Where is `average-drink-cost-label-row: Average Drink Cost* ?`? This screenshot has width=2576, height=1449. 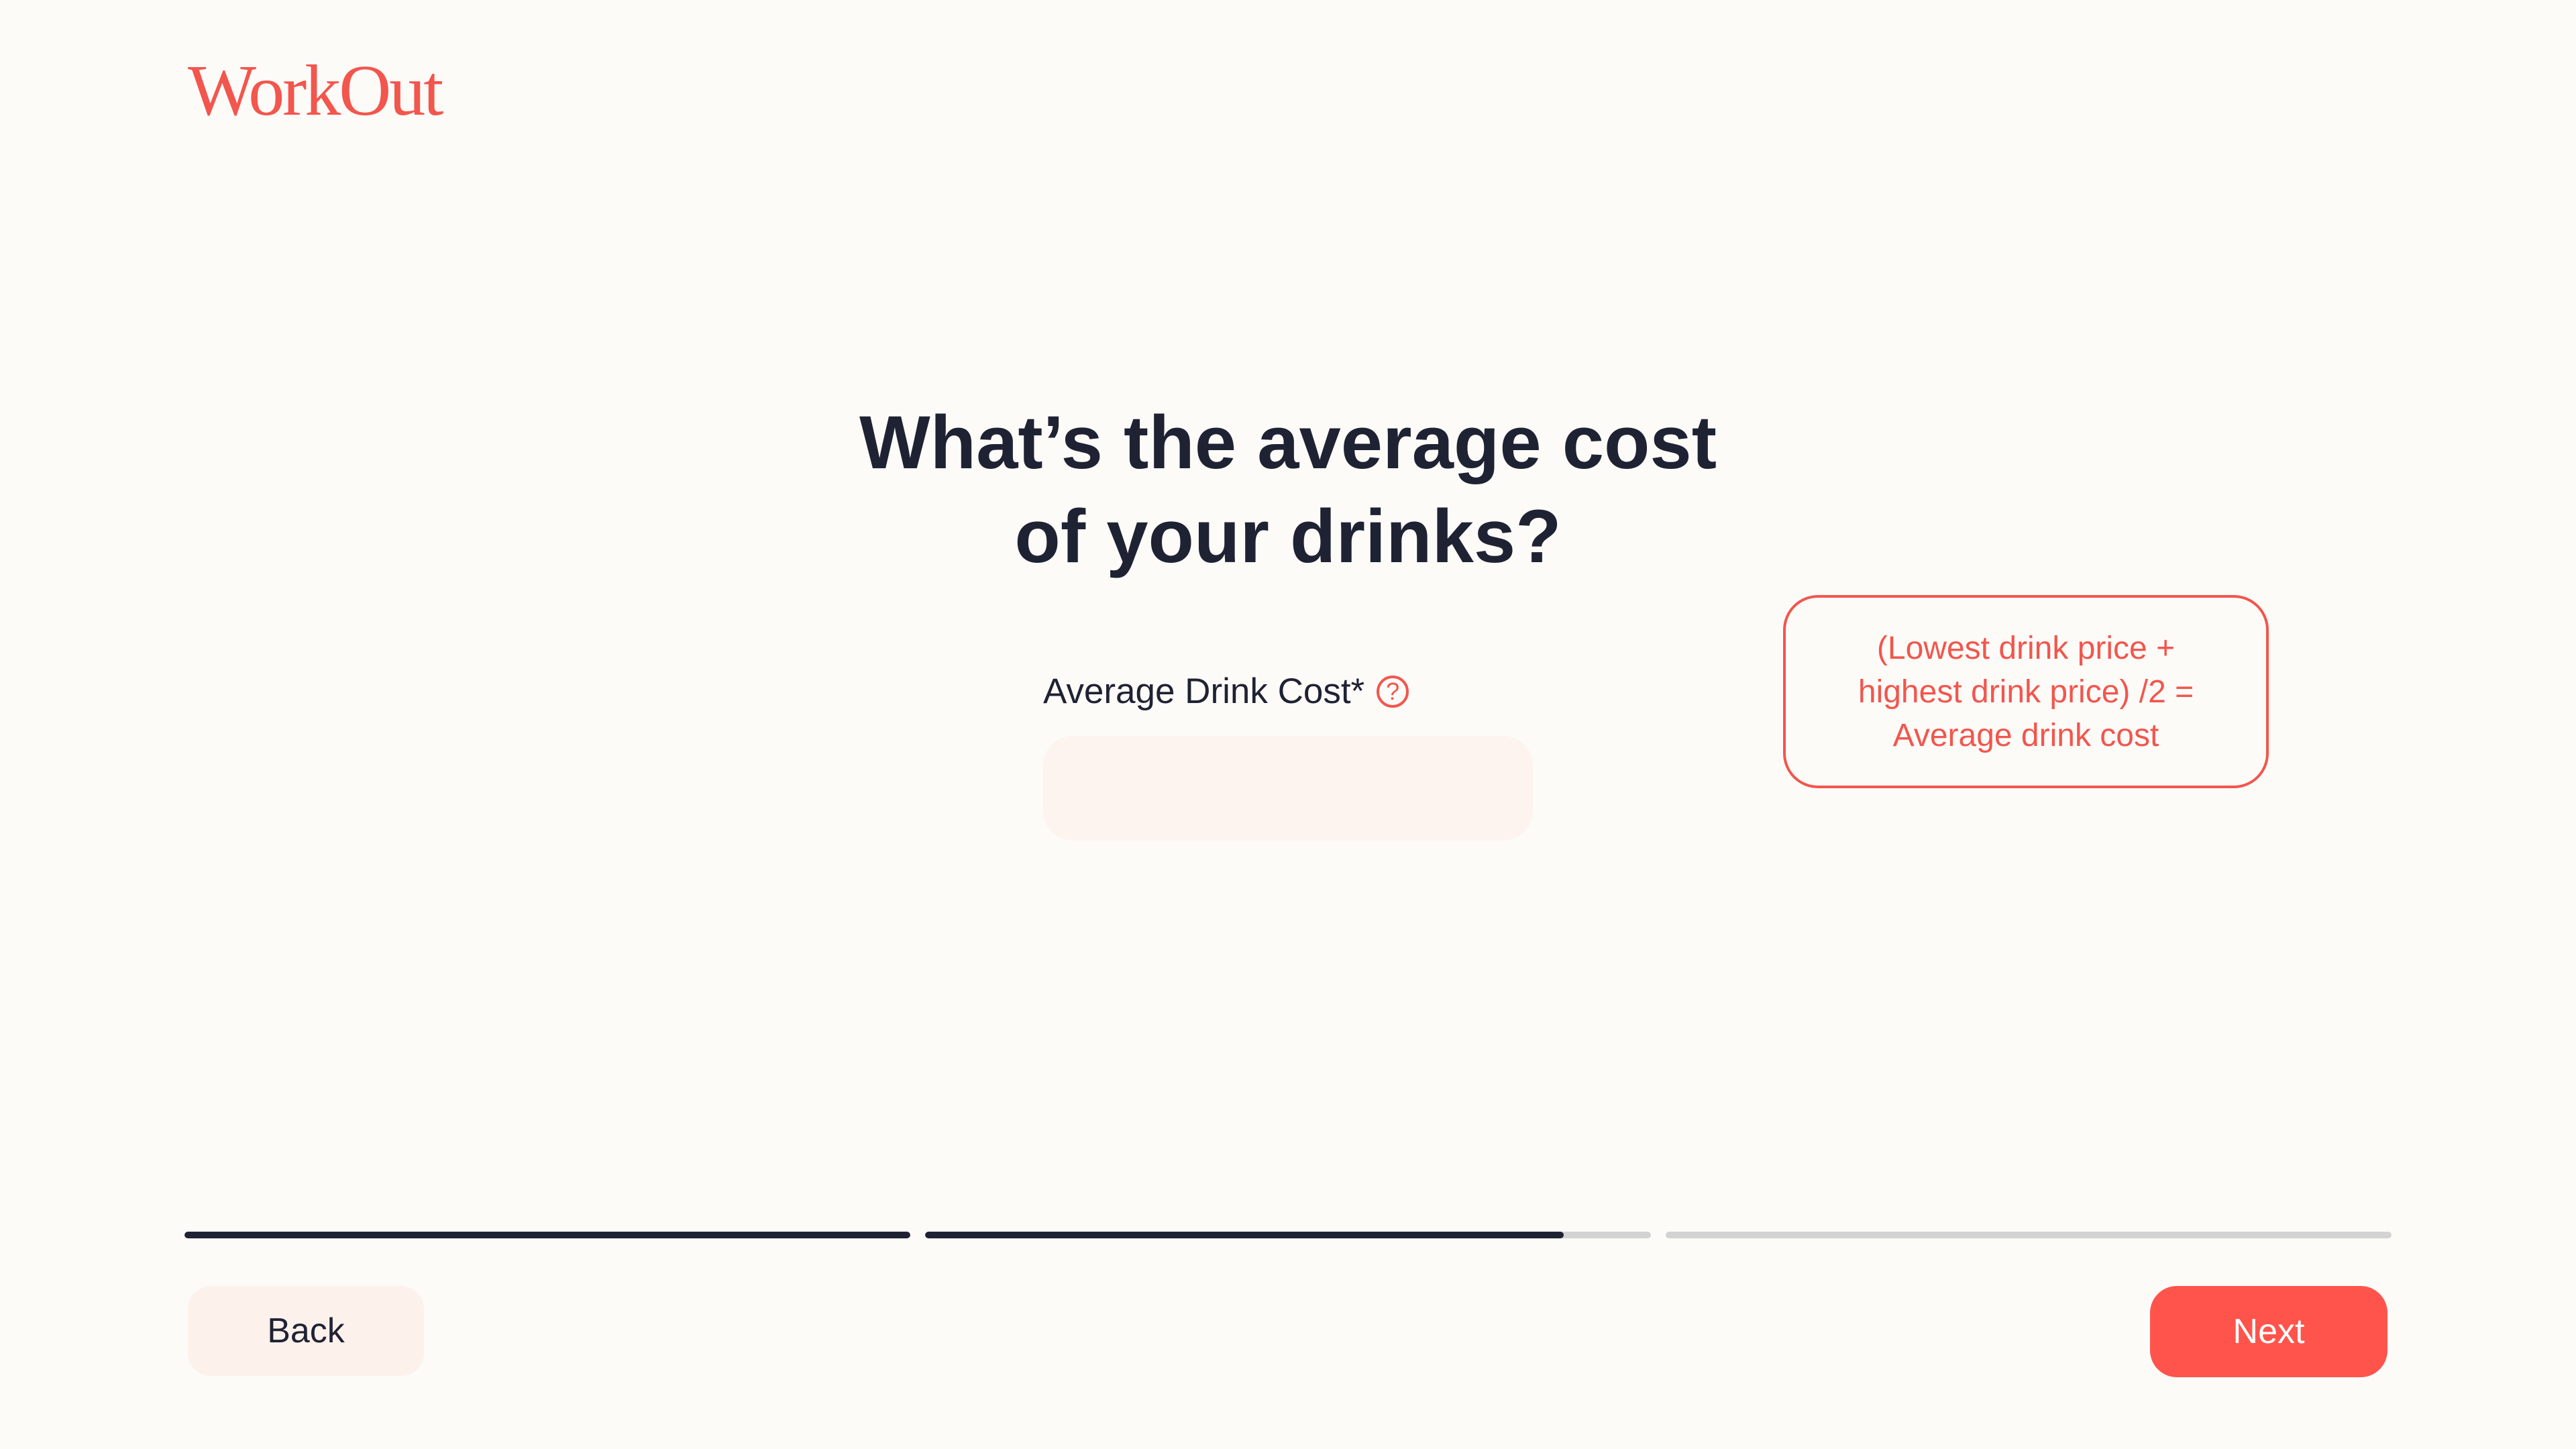
average-drink-cost-label-row: Average Drink Cost* ? is located at coordinates (1226, 691).